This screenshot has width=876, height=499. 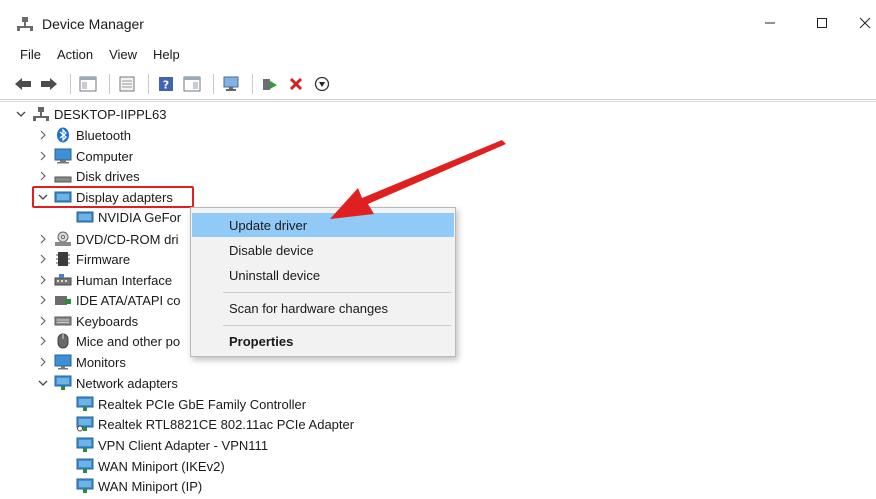 I want to click on keyboard-icon, so click(x=63, y=321).